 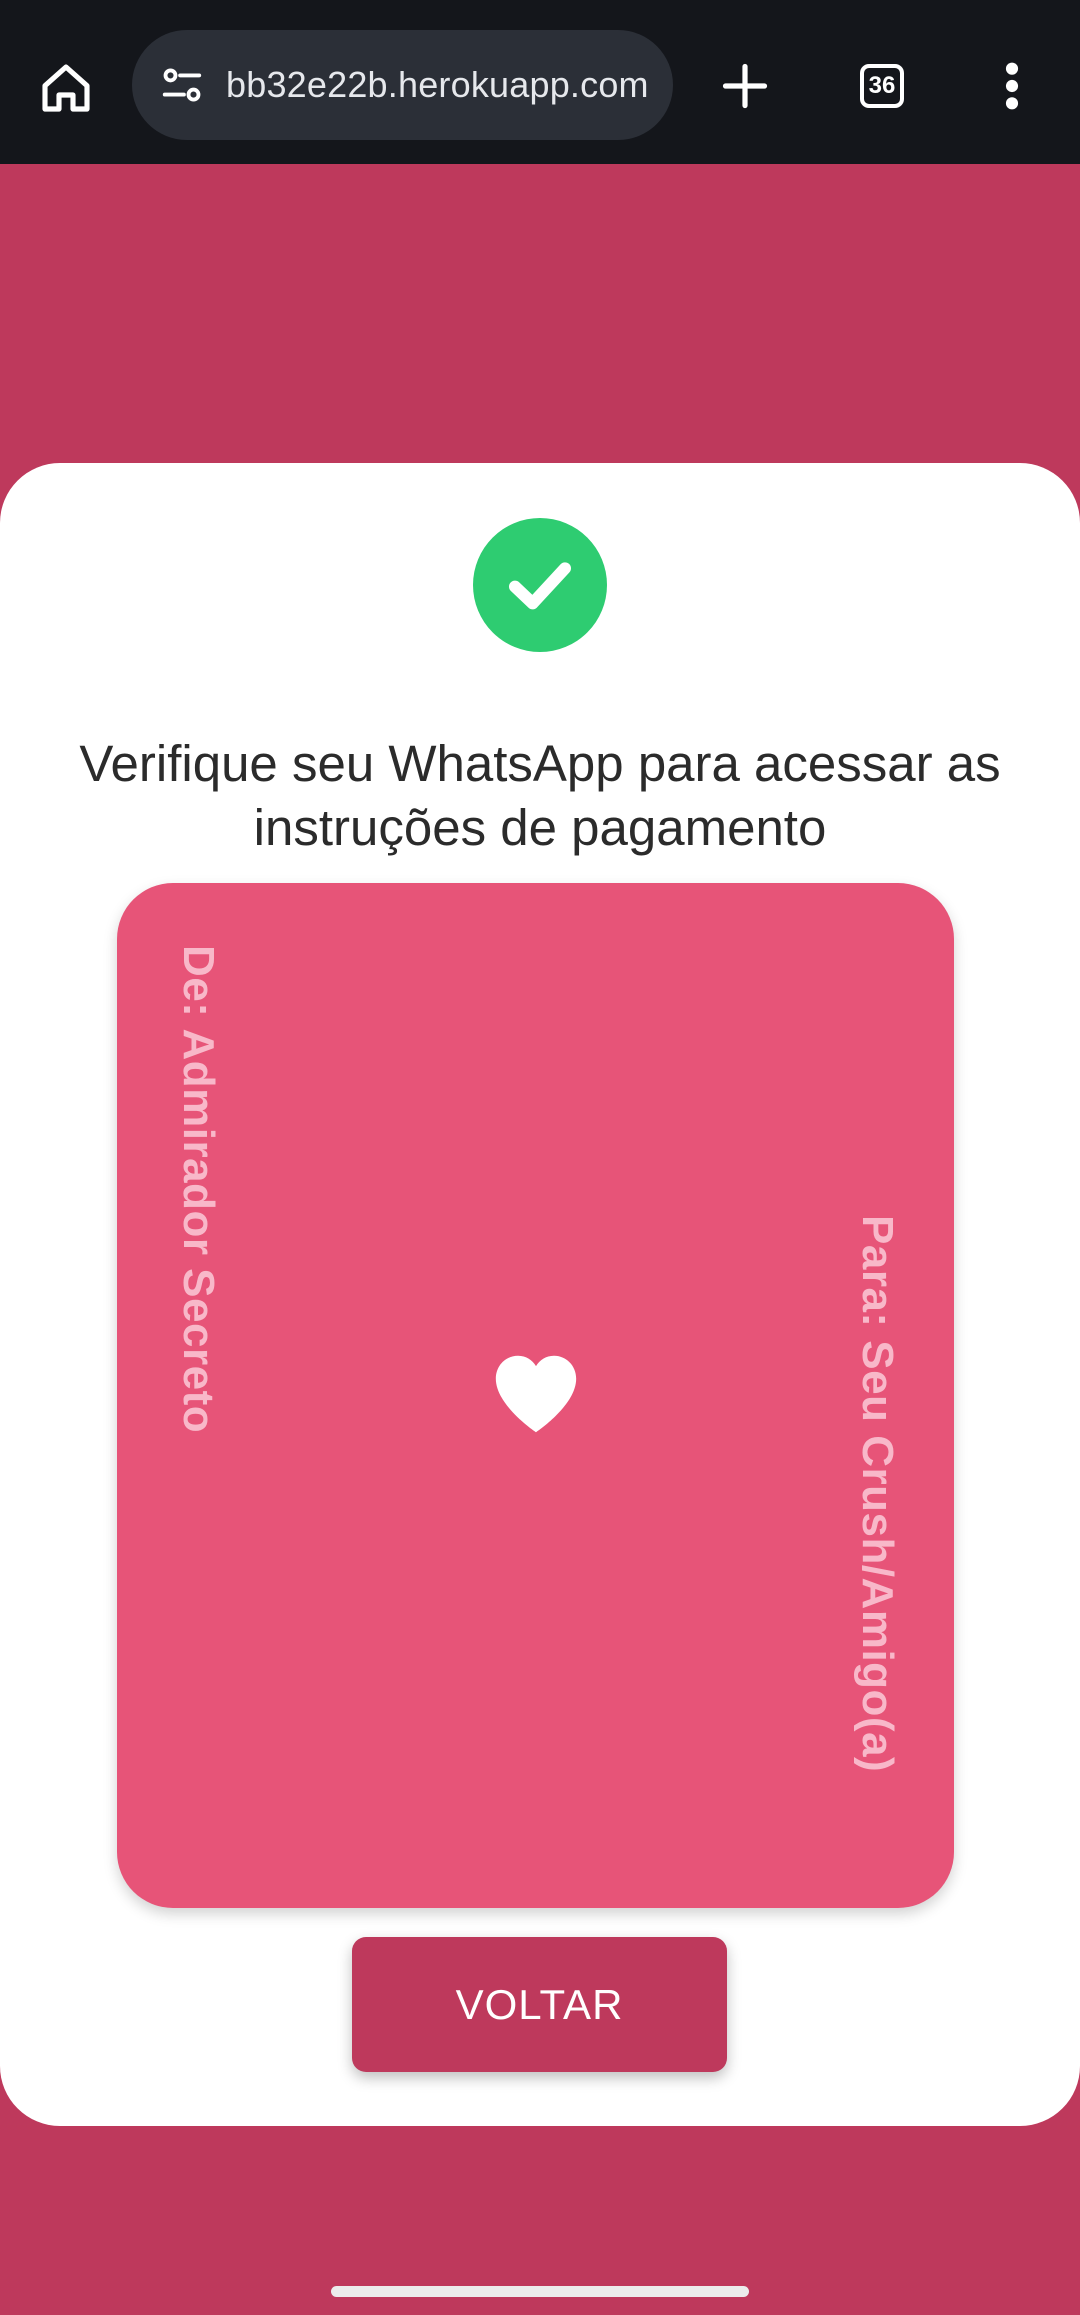 What do you see at coordinates (539, 2004) in the screenshot?
I see `back-button: VOLTAR` at bounding box center [539, 2004].